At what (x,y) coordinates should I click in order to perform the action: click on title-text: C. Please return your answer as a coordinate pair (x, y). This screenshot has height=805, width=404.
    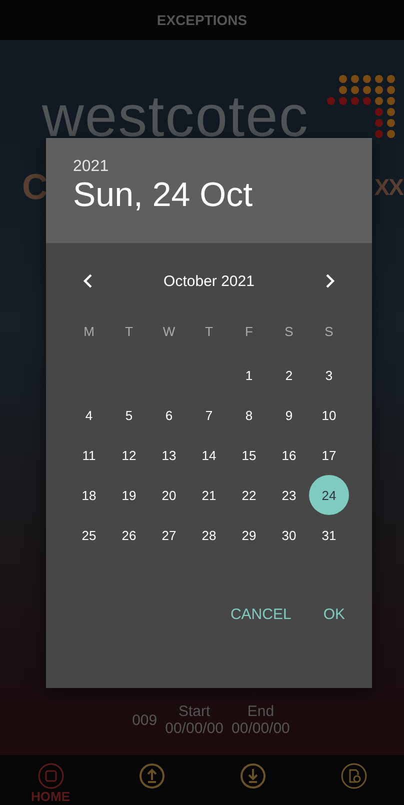
    Looking at the image, I should click on (35, 187).